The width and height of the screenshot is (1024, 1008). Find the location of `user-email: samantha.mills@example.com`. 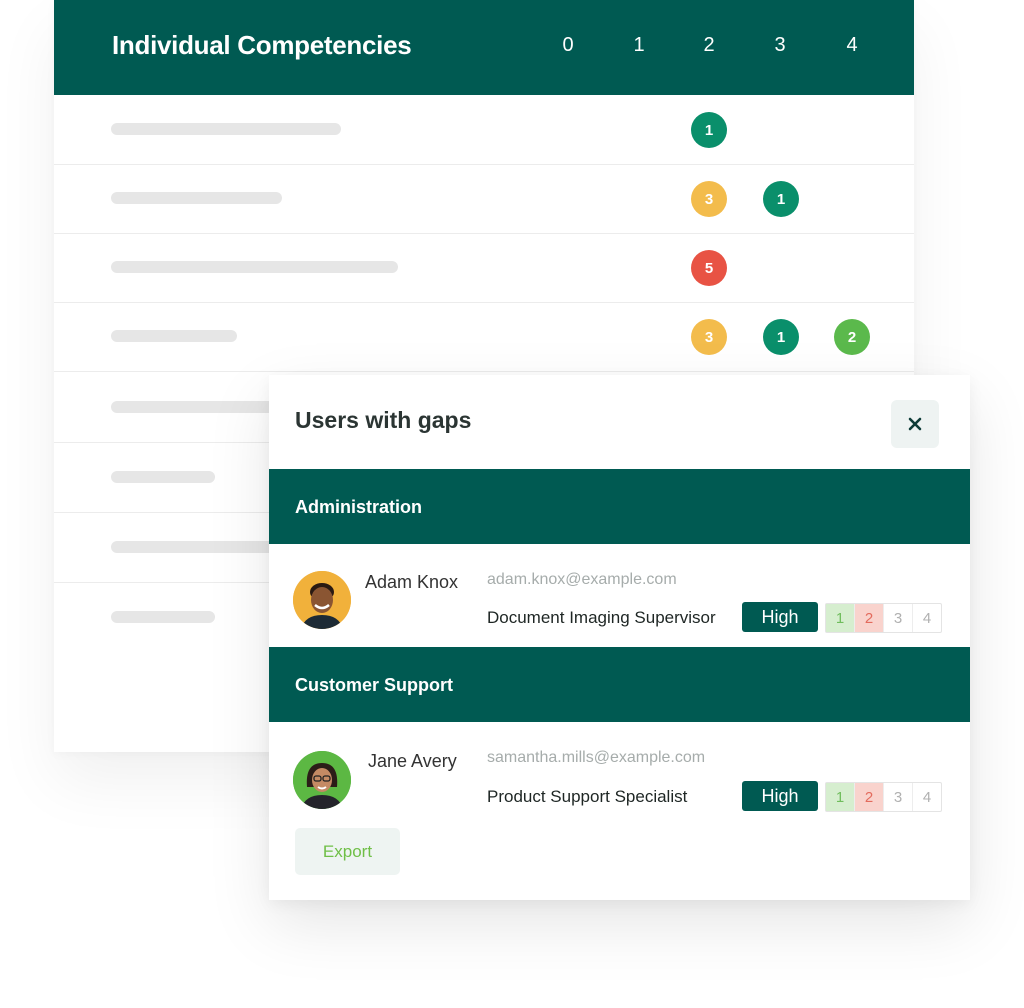

user-email: samantha.mills@example.com is located at coordinates (596, 757).